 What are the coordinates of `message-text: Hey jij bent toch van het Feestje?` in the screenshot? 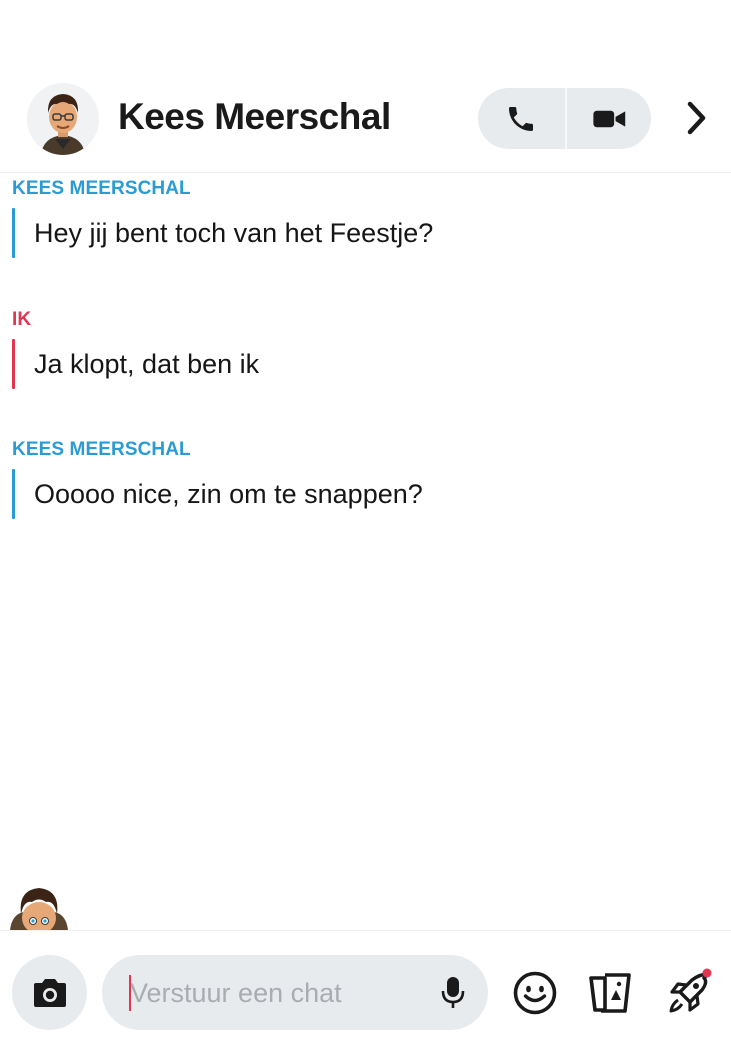 It's located at (234, 233).